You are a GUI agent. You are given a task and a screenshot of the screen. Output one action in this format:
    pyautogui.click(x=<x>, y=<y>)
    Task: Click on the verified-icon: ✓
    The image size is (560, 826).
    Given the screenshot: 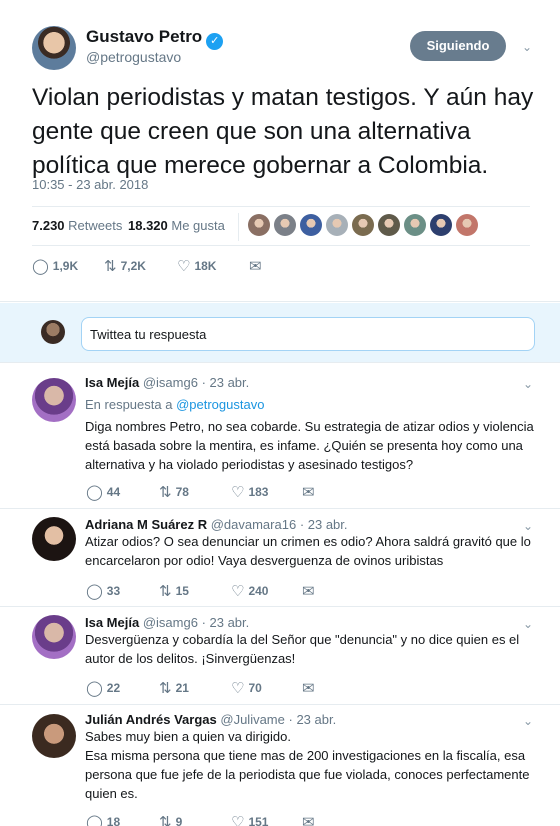 What is the action you would take?
    pyautogui.click(x=215, y=41)
    